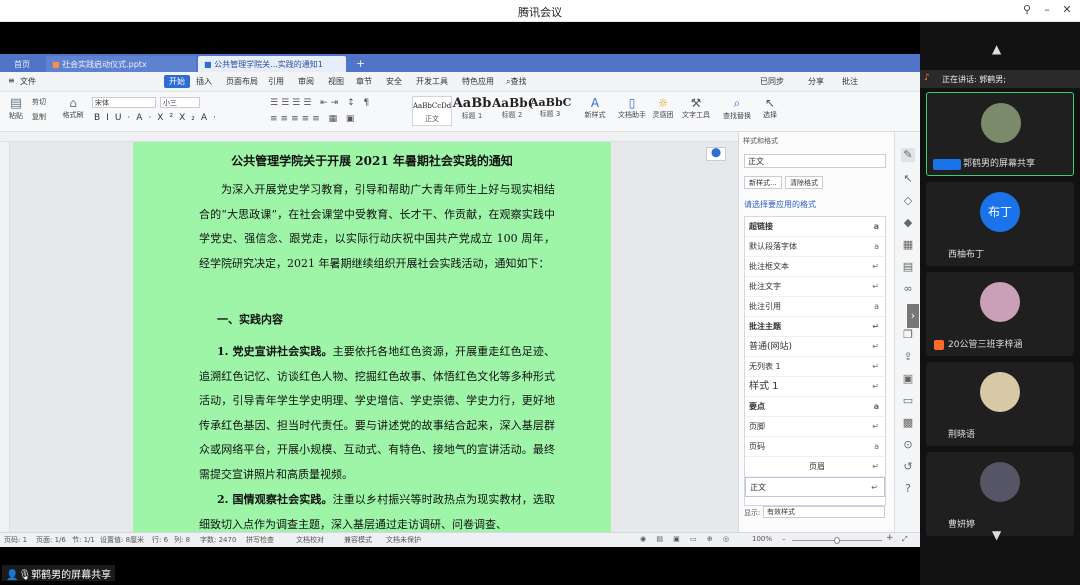 This screenshot has height=585, width=1080. What do you see at coordinates (716, 154) in the screenshot?
I see `location-pin-icon: ⬤` at bounding box center [716, 154].